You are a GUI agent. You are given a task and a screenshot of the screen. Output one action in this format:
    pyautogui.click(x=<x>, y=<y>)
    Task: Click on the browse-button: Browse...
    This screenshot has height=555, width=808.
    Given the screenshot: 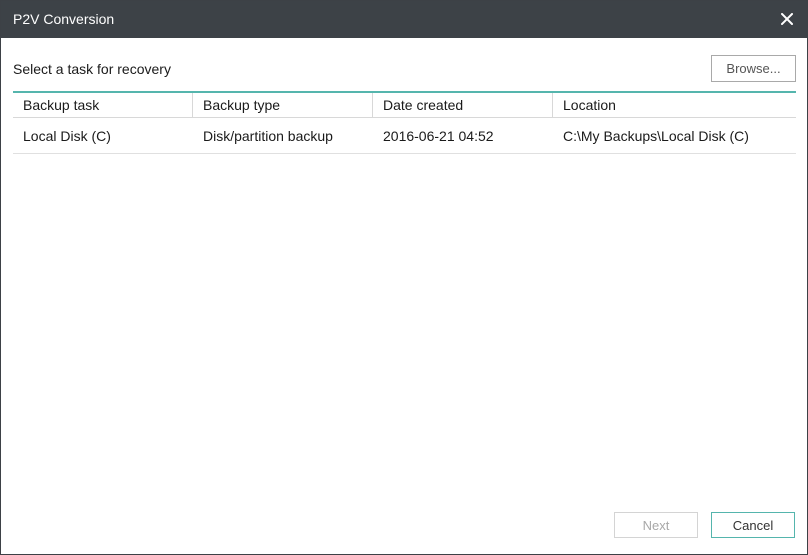 What is the action you would take?
    pyautogui.click(x=753, y=68)
    